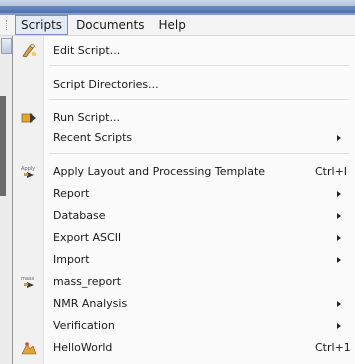  What do you see at coordinates (184, 260) in the screenshot?
I see `menu-item-import: Import` at bounding box center [184, 260].